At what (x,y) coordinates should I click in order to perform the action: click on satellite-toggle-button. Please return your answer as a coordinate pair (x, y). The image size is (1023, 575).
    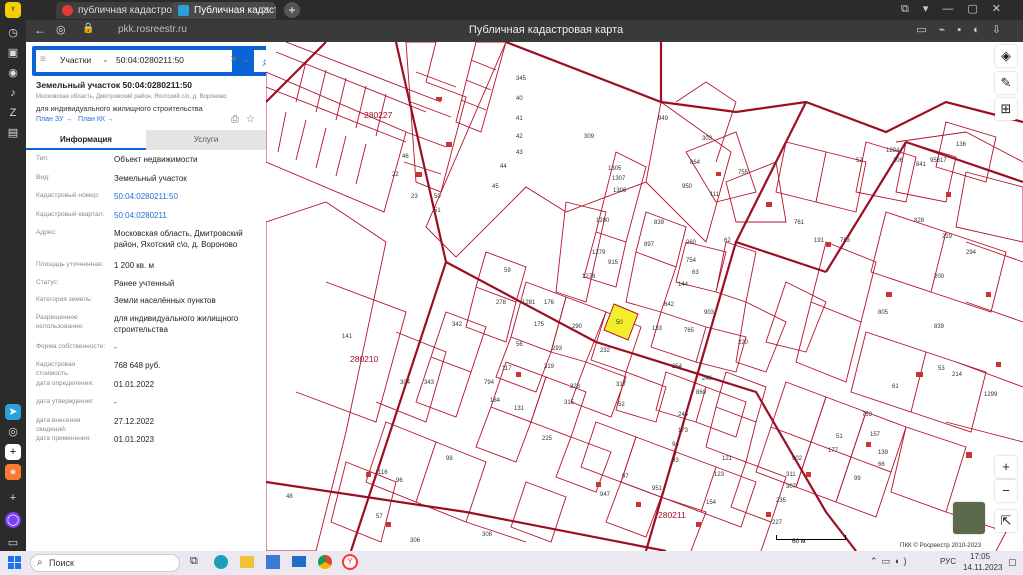
    Looking at the image, I should click on (969, 518).